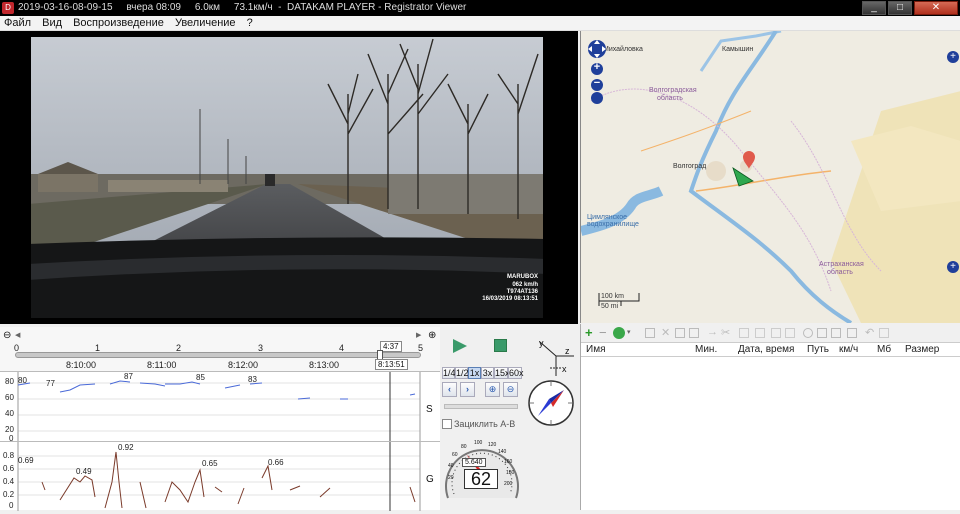  What do you see at coordinates (218, 355) in the screenshot?
I see `timeline-slider-track` at bounding box center [218, 355].